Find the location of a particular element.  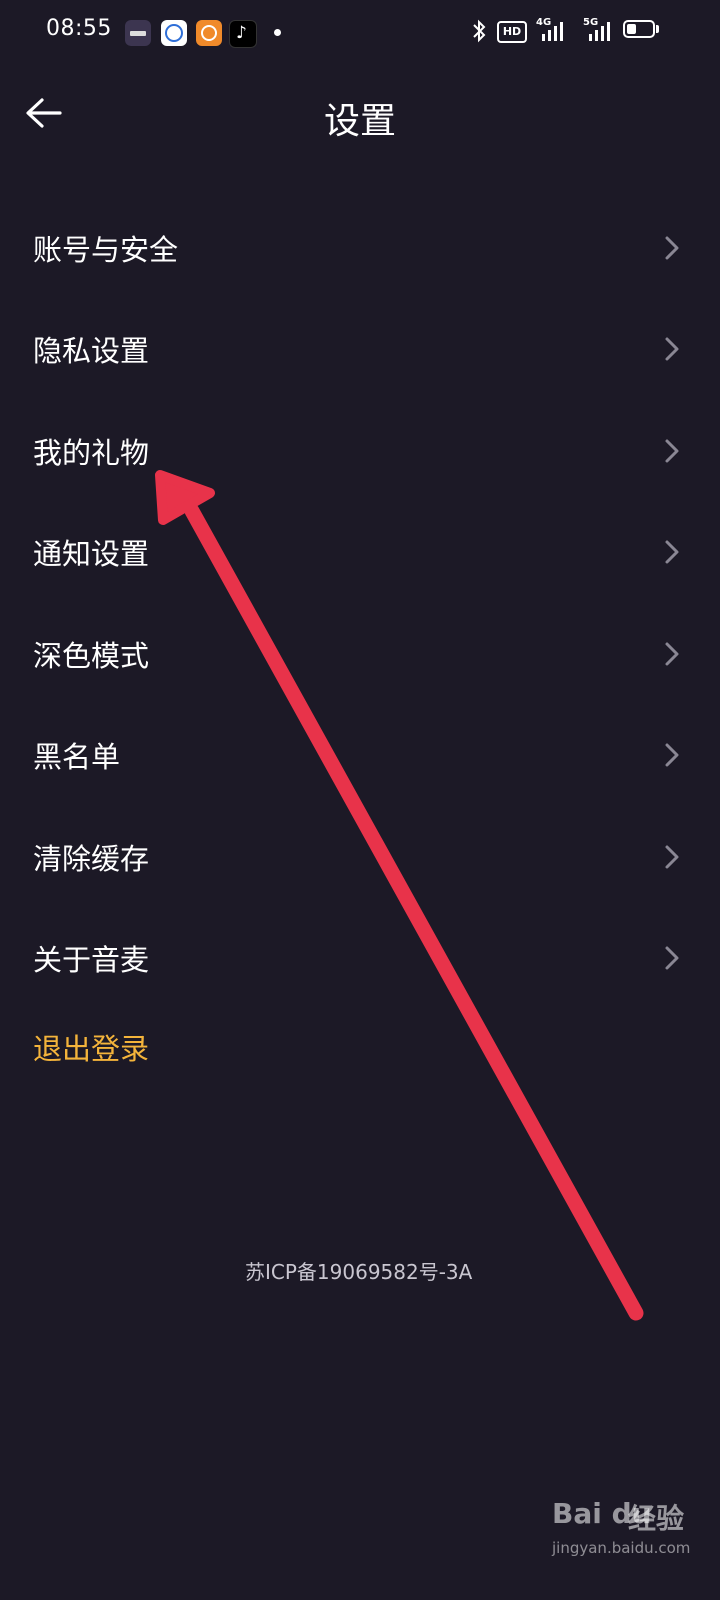

logout-button: 退出登录 is located at coordinates (91, 1047).